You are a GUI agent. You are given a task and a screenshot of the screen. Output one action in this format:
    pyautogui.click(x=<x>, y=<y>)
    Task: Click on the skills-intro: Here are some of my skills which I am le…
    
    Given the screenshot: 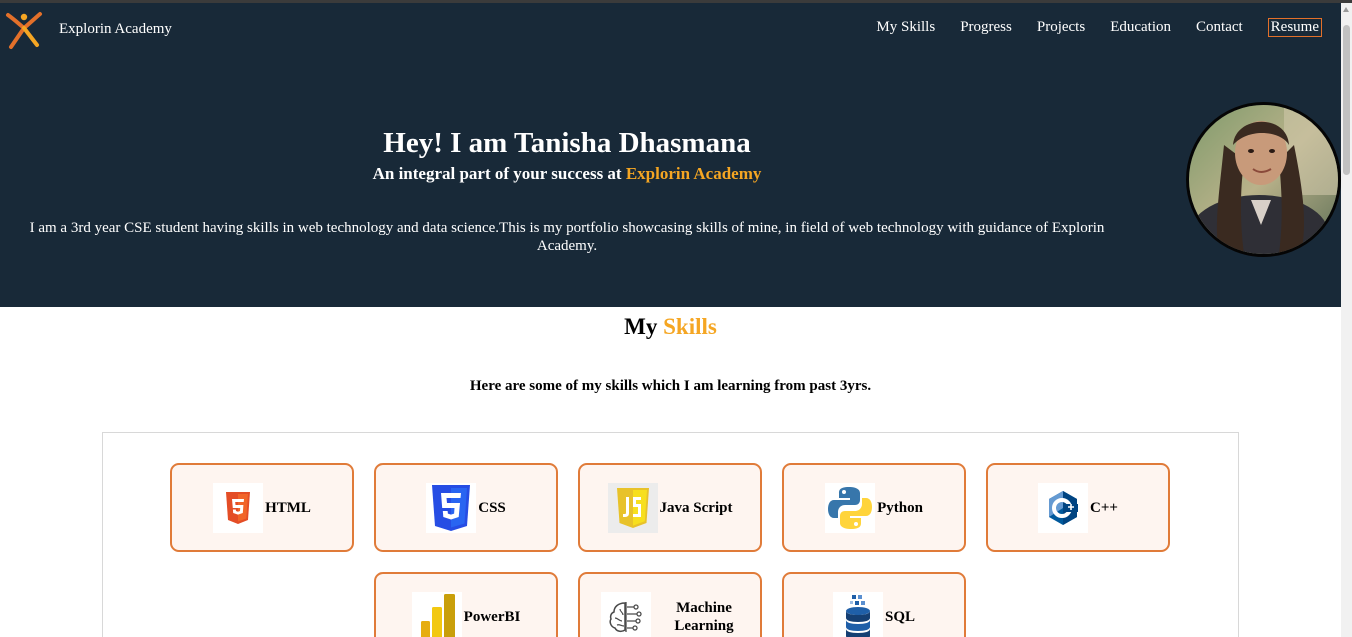 What is the action you would take?
    pyautogui.click(x=670, y=386)
    